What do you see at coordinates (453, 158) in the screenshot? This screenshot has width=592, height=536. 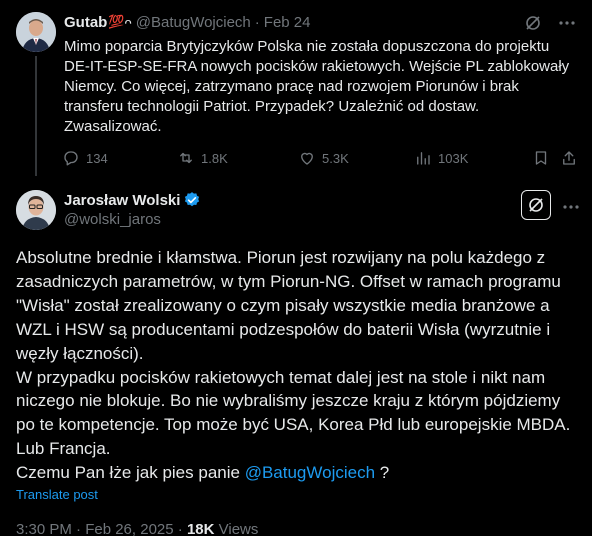 I see `views-count: 103K` at bounding box center [453, 158].